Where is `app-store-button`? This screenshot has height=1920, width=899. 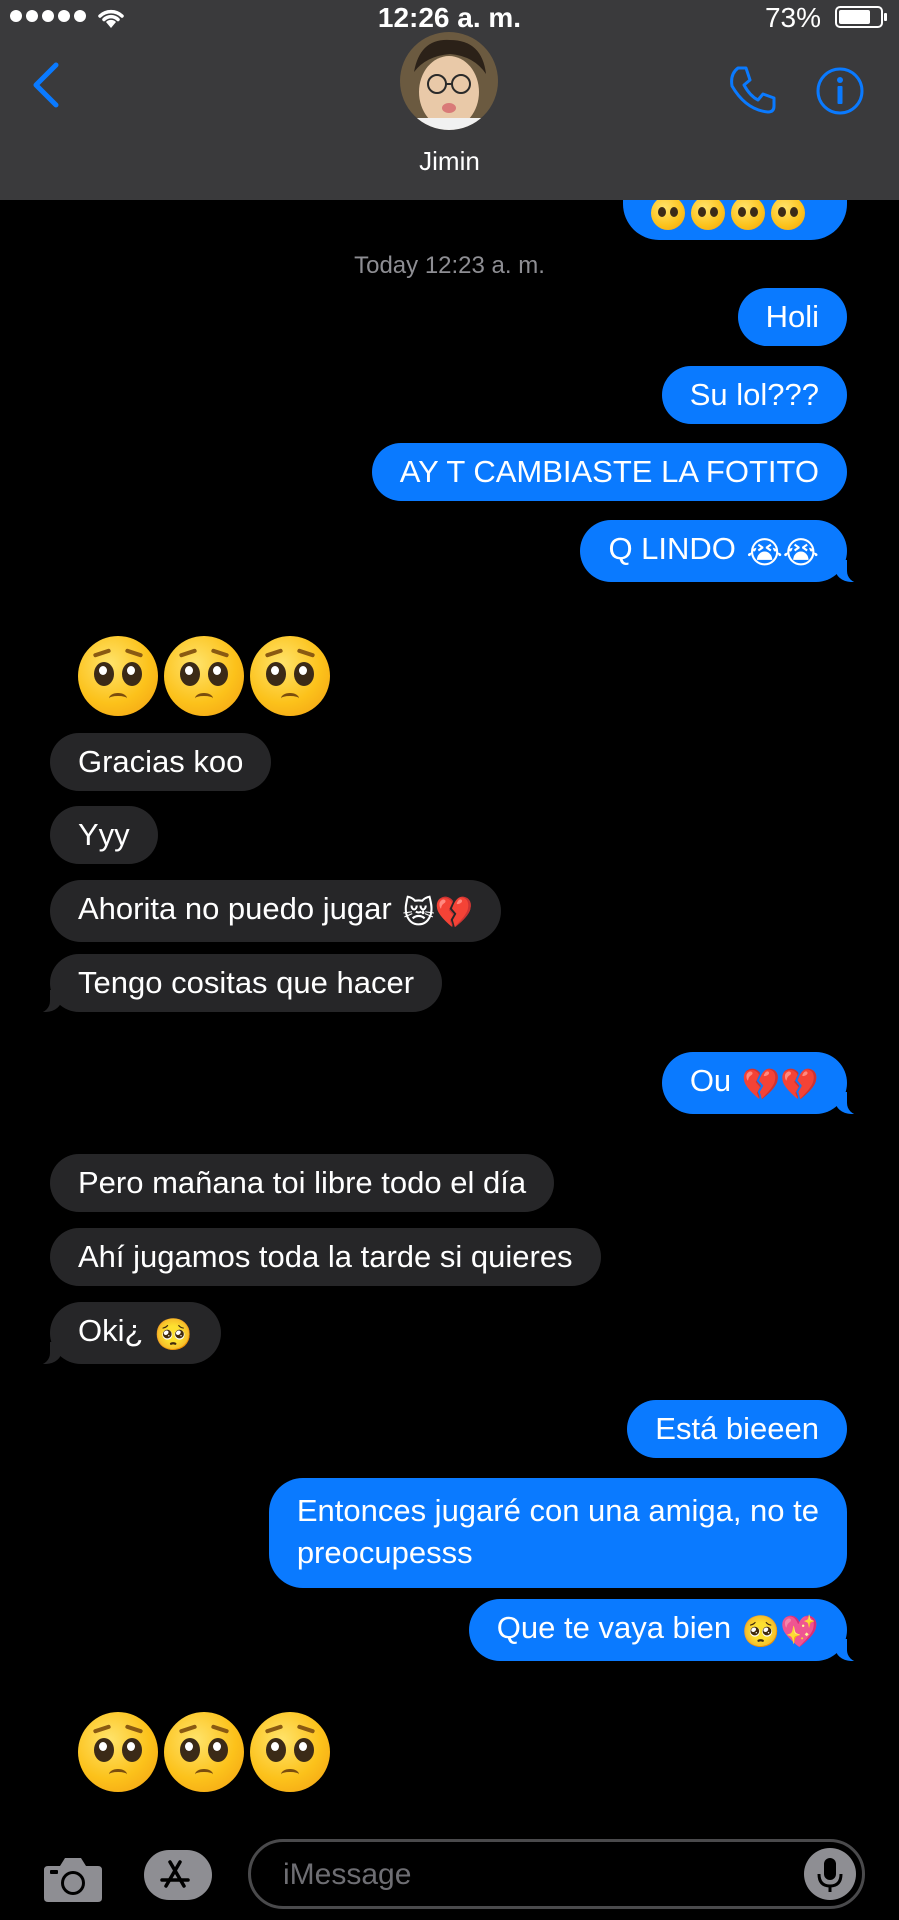 app-store-button is located at coordinates (178, 1875).